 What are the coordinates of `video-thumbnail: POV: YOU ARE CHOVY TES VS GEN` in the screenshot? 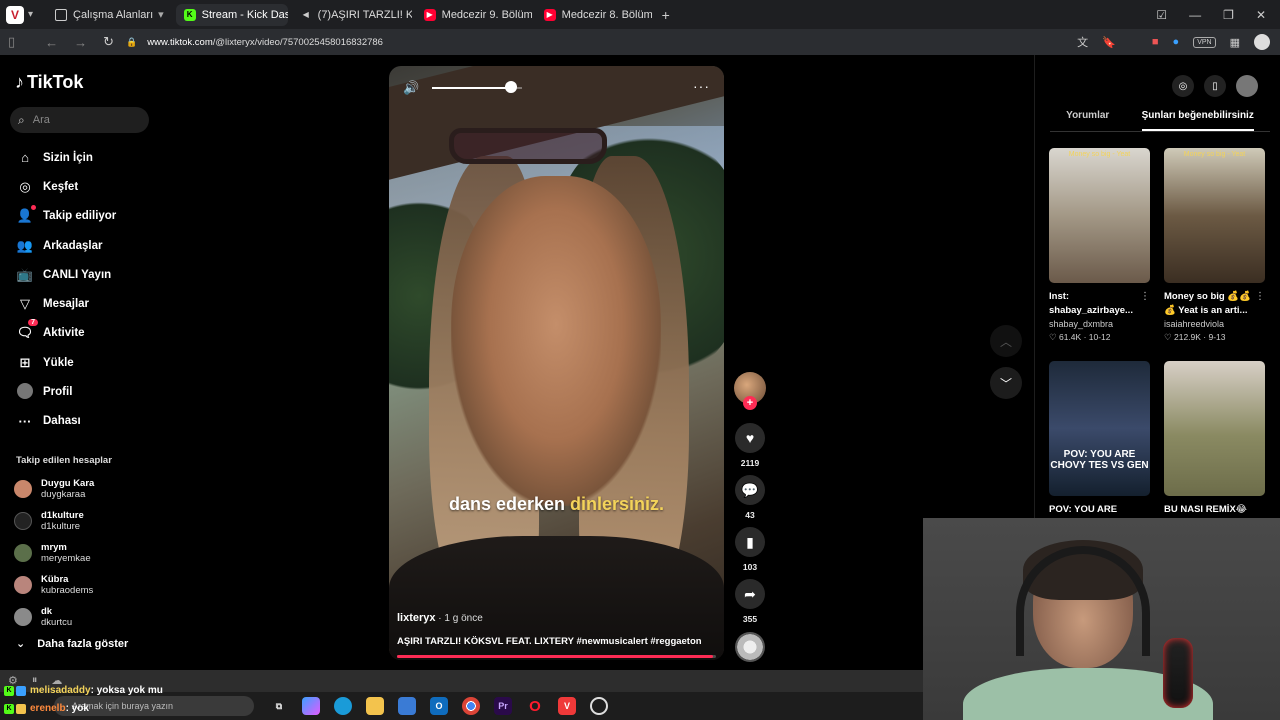 It's located at (1099, 428).